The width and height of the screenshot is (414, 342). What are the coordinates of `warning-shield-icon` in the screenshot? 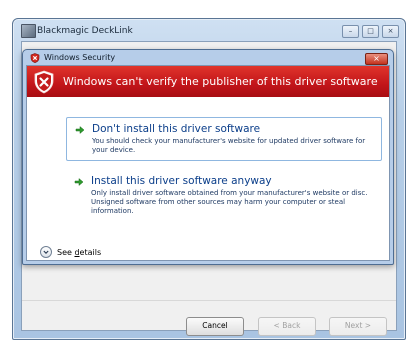 It's located at (44, 82).